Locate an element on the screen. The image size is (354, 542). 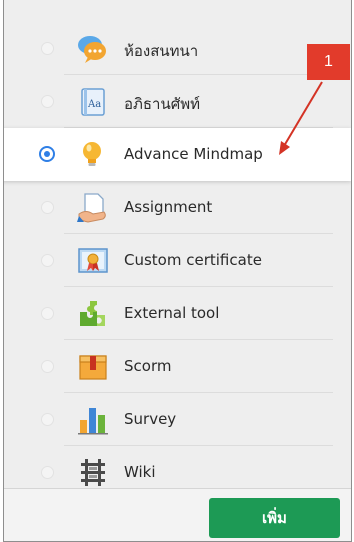
activity-label: Wiki is located at coordinates (140, 472).